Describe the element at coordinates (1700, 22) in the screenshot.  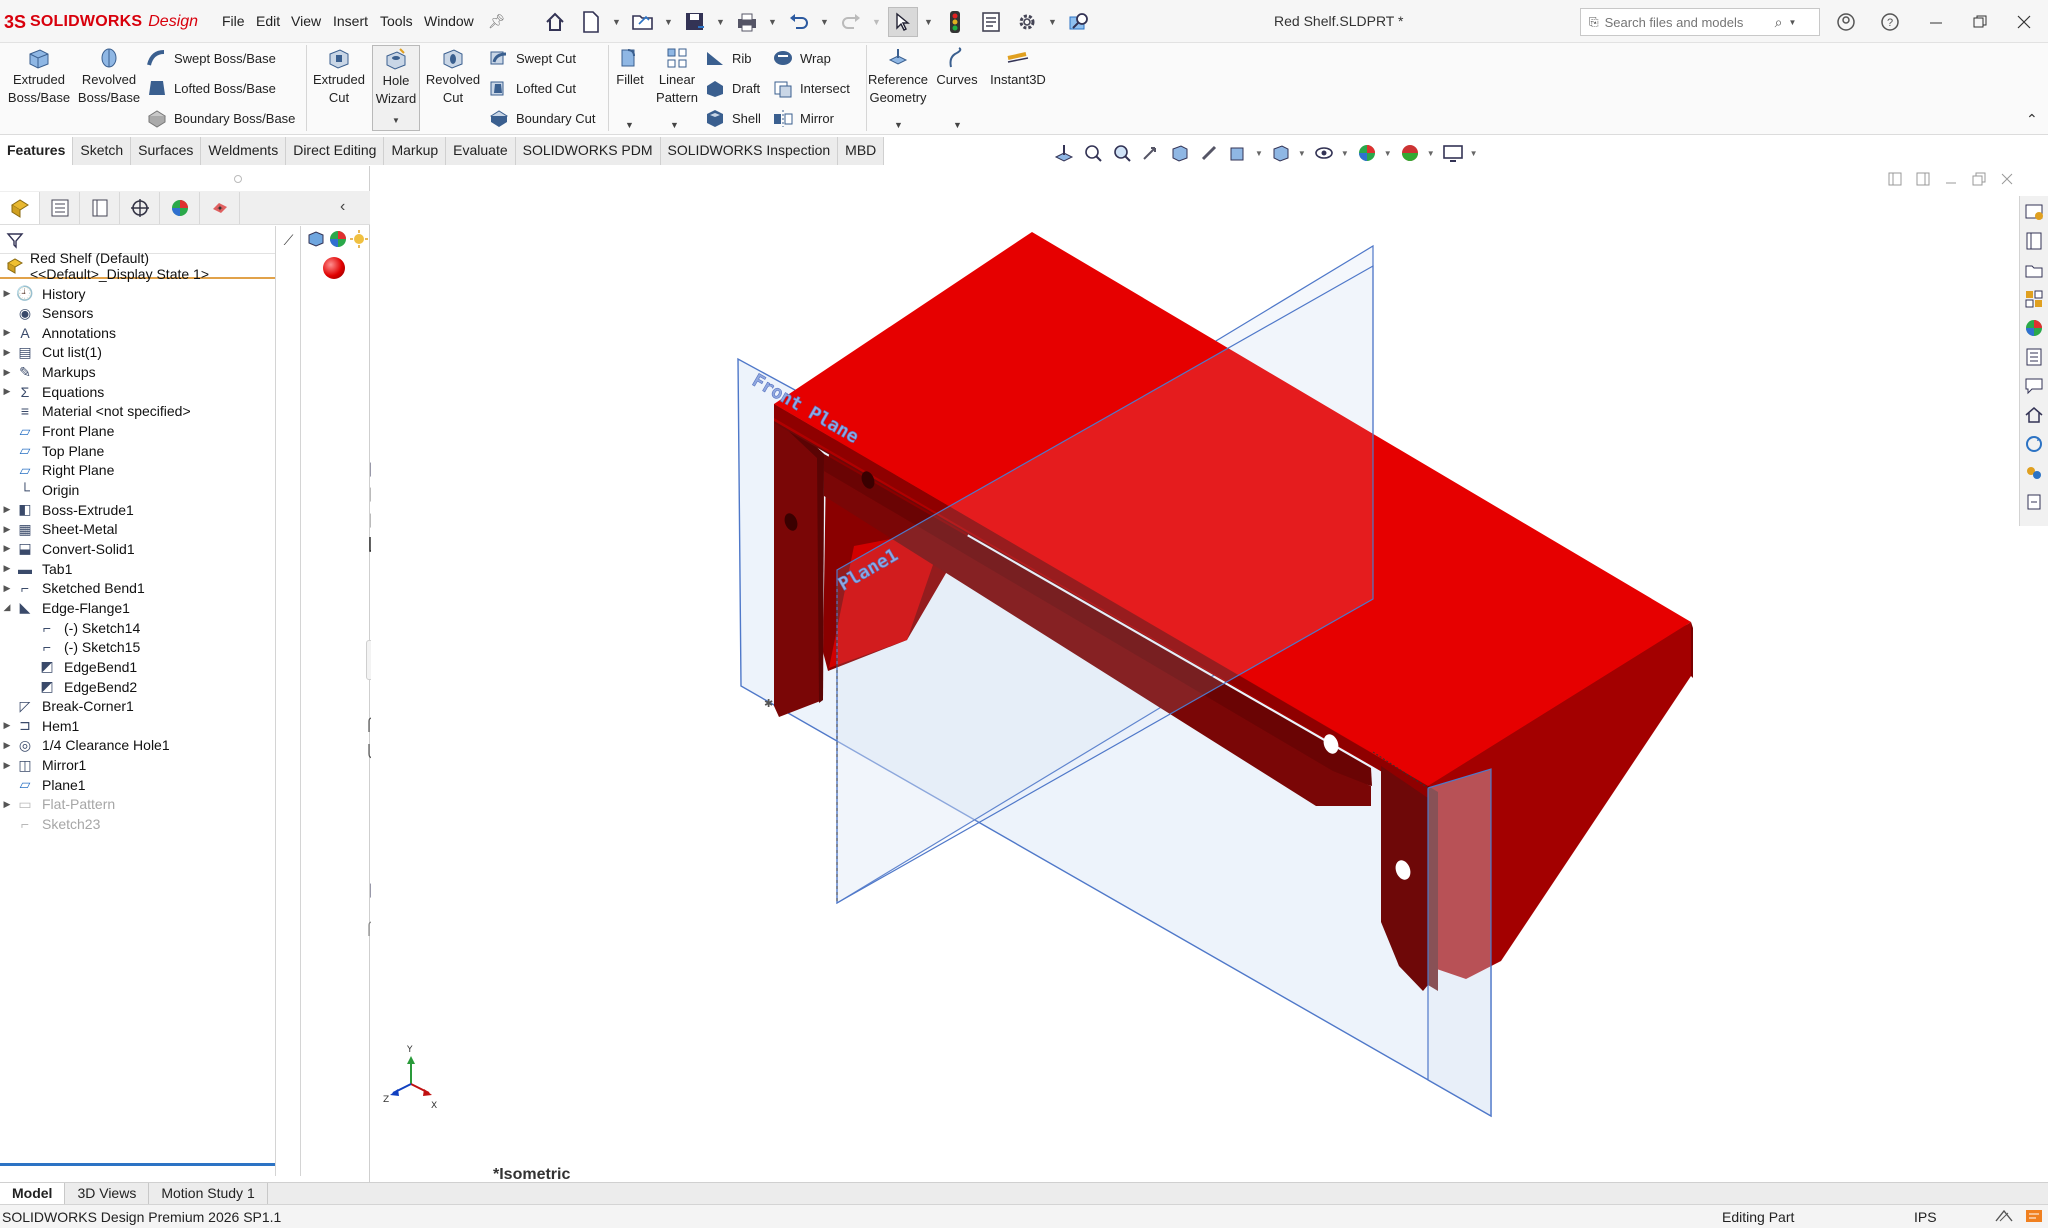
I see `search-box: ⎘ ⌕ ▼` at that location.